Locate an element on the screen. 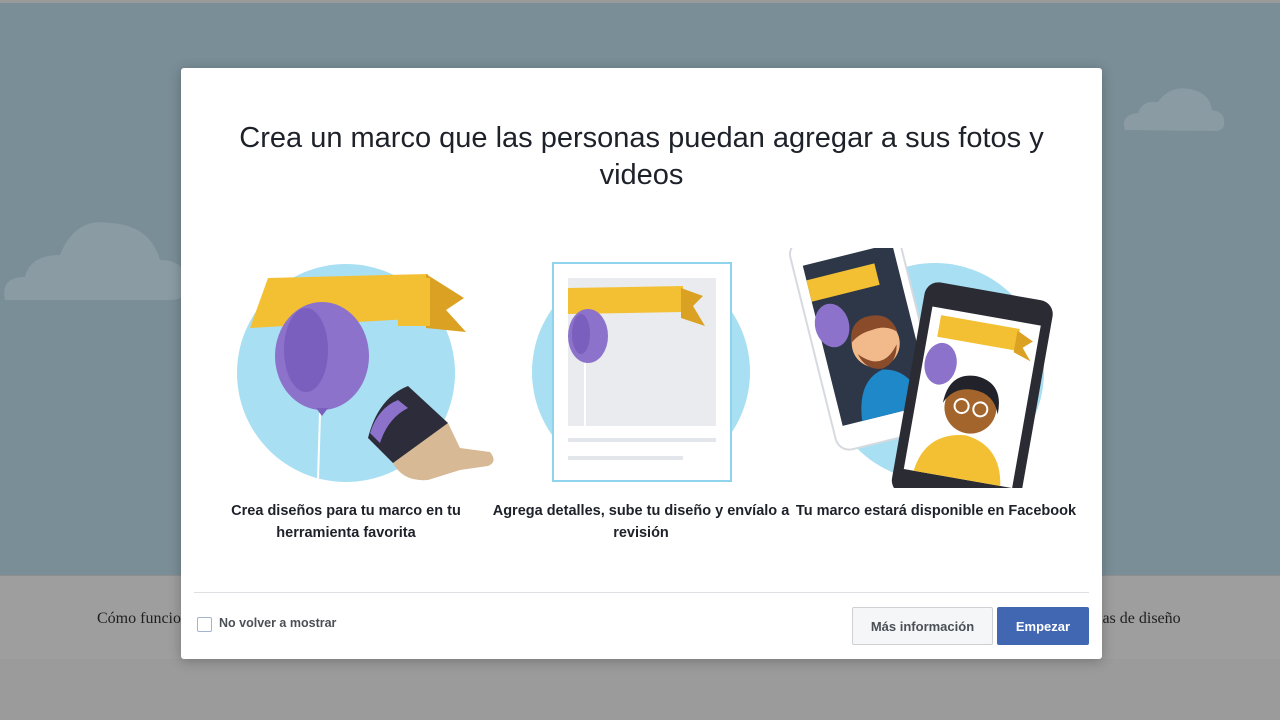  cloud-right-icon is located at coordinates (1174, 109).